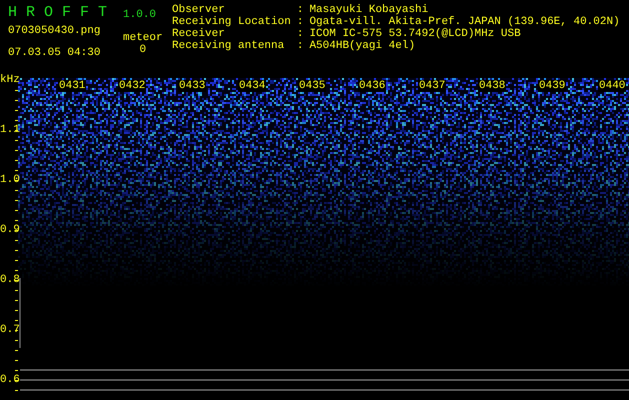 The height and width of the screenshot is (400, 629). I want to click on axis-label: 0.7, so click(8, 330).